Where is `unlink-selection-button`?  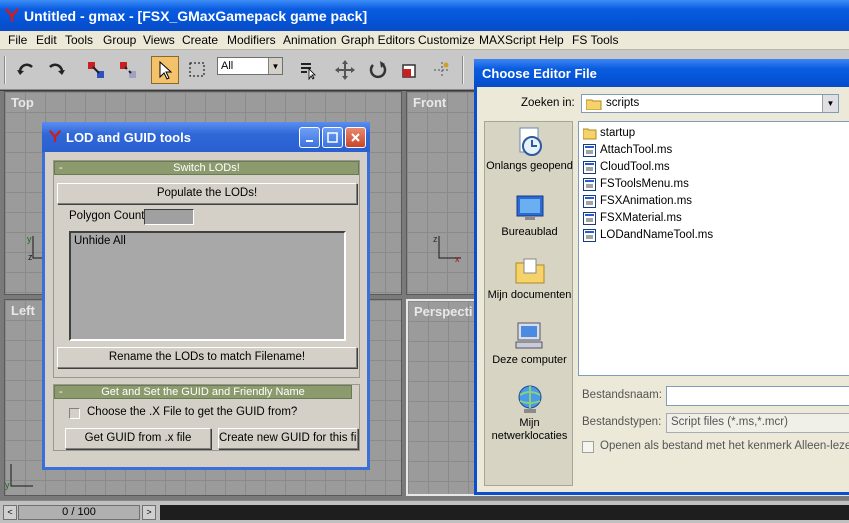
unlink-selection-button is located at coordinates (128, 70).